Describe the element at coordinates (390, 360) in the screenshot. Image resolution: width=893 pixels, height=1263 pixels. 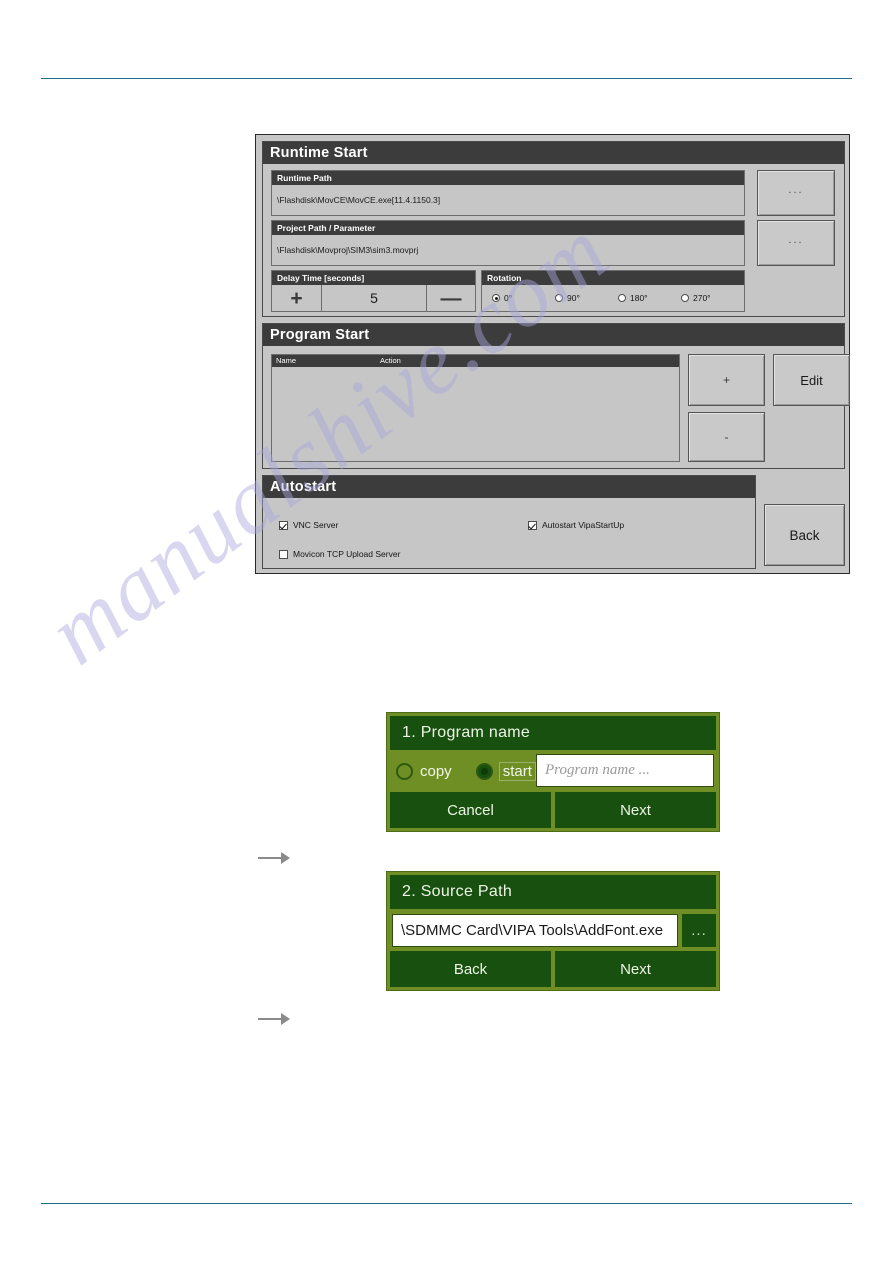
I see `column-header-action: Action` at that location.